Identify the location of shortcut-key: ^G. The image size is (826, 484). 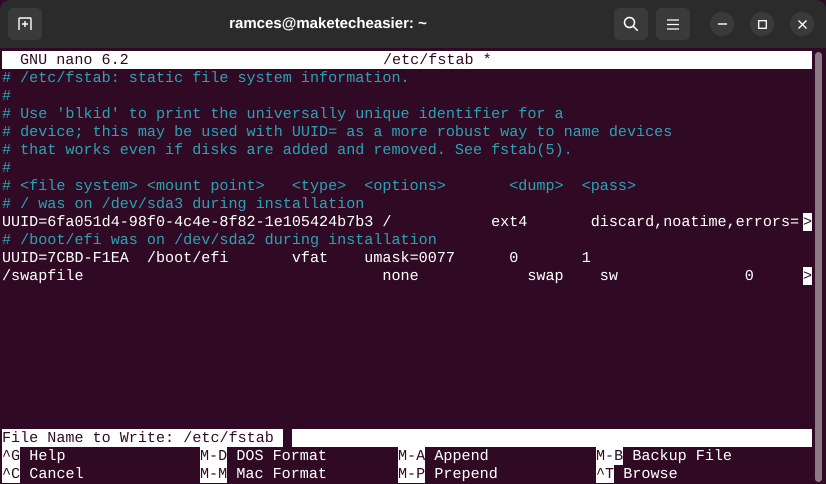
(11, 456).